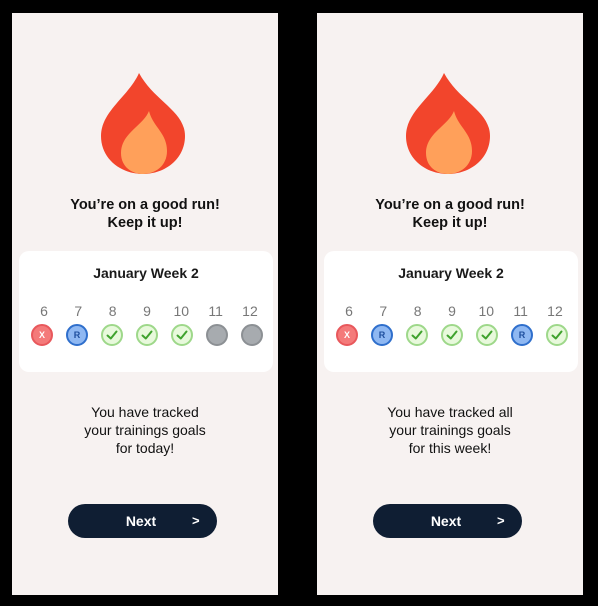  I want to click on week-card: January Week 2 6 7 8 9 10 11 12 XR, so click(146, 311).